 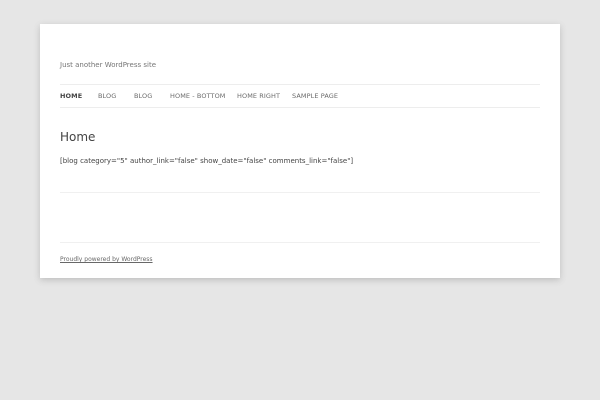 I want to click on nav-item-sample-page: SAMPLE PAGE, so click(x=315, y=96).